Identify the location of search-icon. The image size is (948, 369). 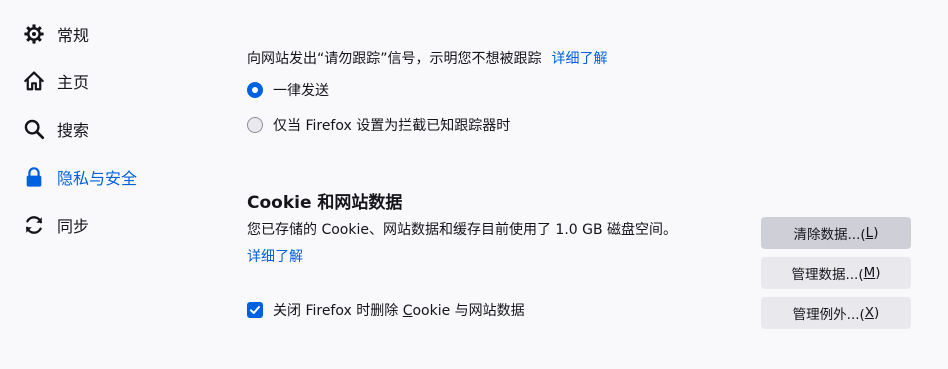
(34, 129).